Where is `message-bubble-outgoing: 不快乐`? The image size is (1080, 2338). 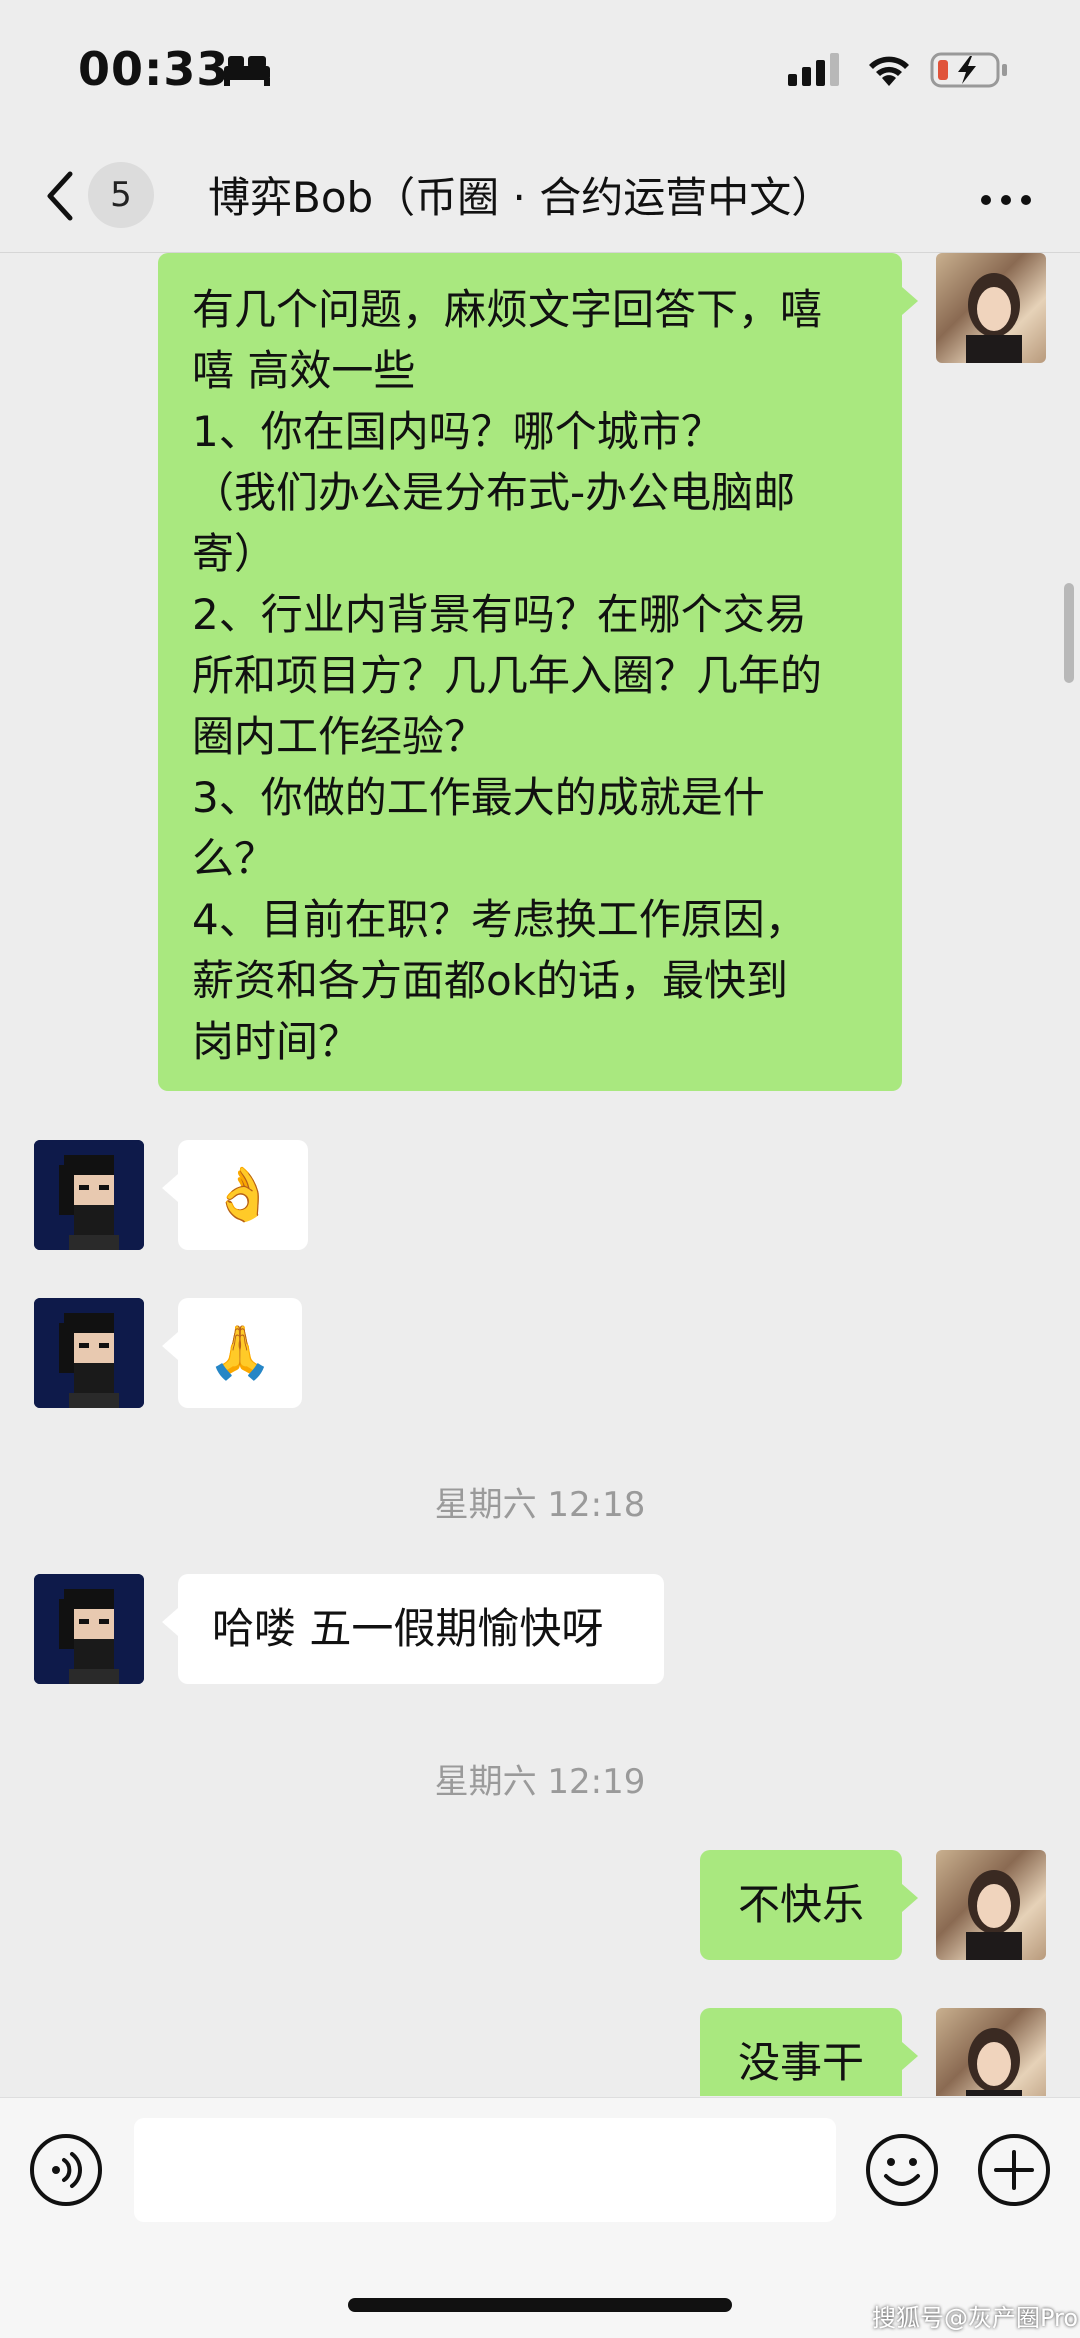 message-bubble-outgoing: 不快乐 is located at coordinates (801, 1905).